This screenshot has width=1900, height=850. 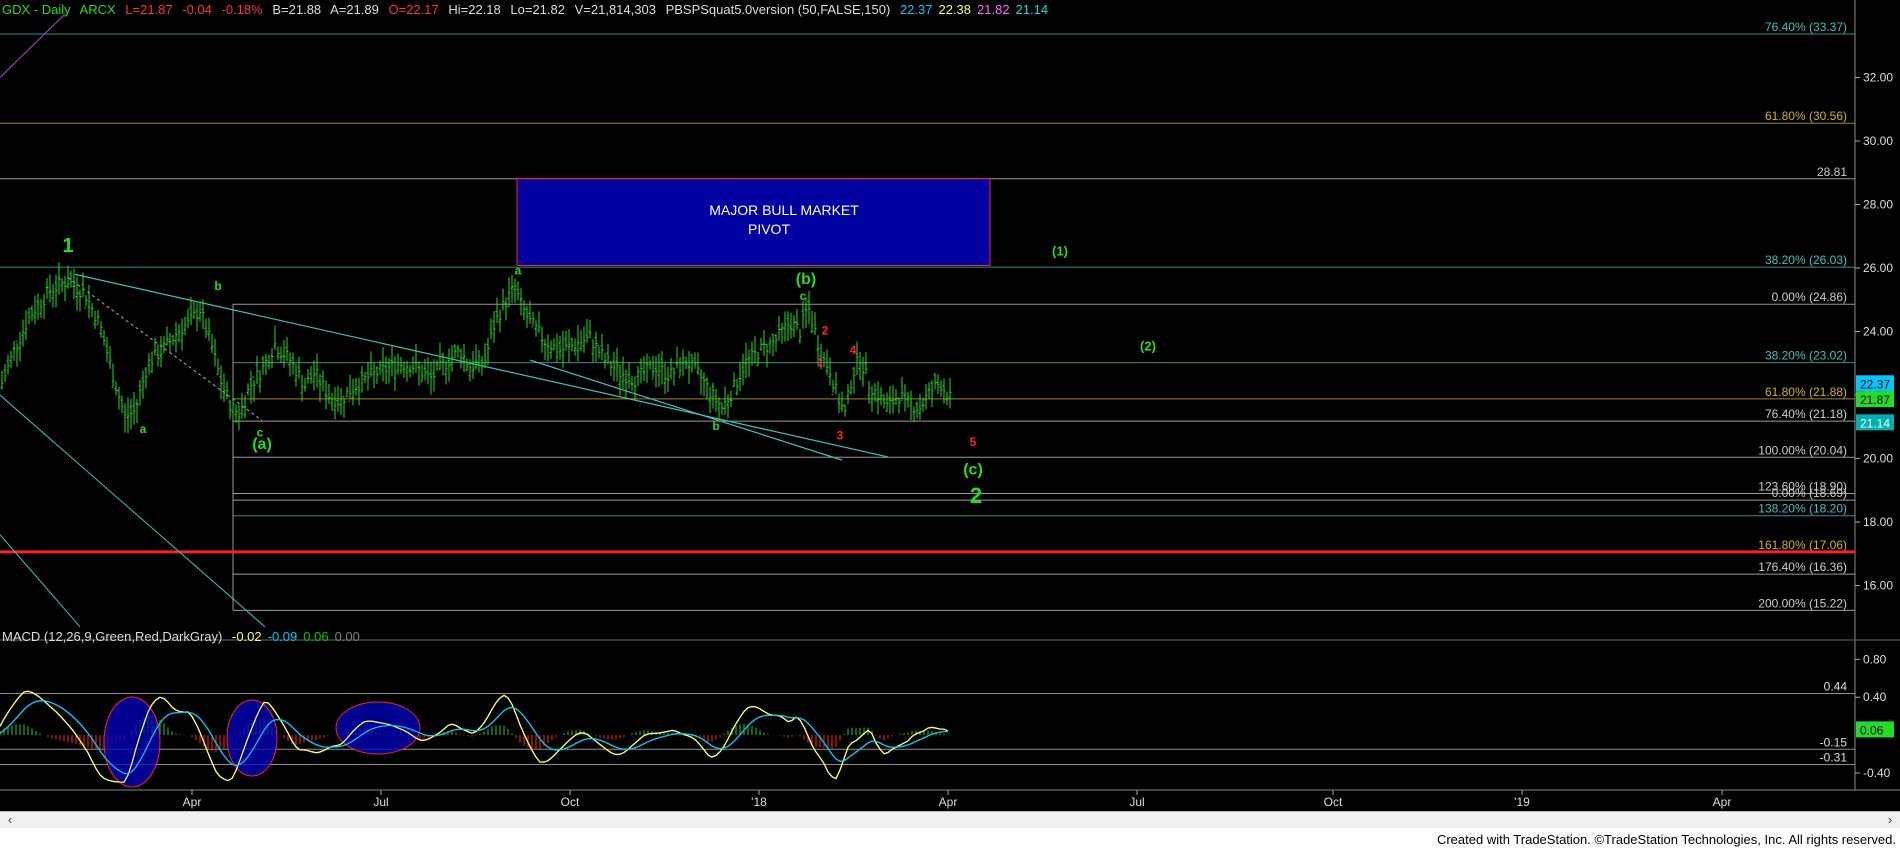 What do you see at coordinates (993, 9) in the screenshot?
I see `indicator-value: 21.82` at bounding box center [993, 9].